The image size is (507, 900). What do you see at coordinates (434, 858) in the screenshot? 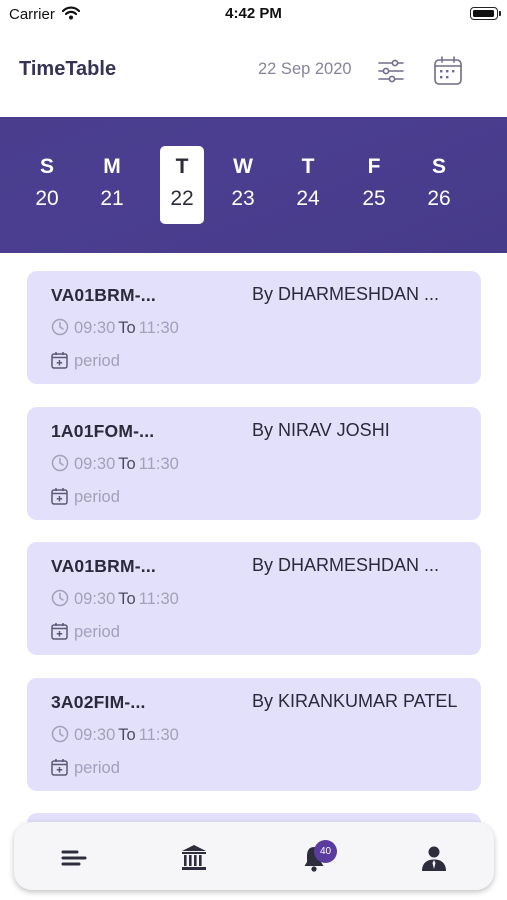
I see `user-icon` at bounding box center [434, 858].